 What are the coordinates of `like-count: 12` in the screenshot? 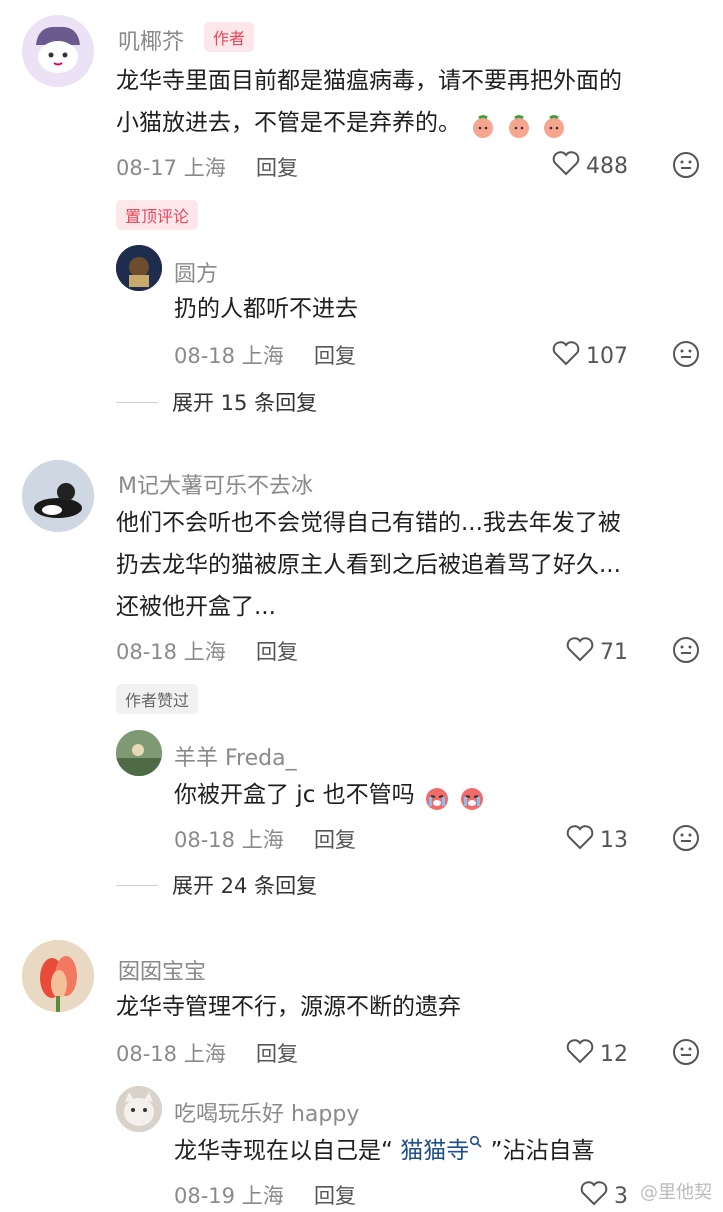 It's located at (614, 1054).